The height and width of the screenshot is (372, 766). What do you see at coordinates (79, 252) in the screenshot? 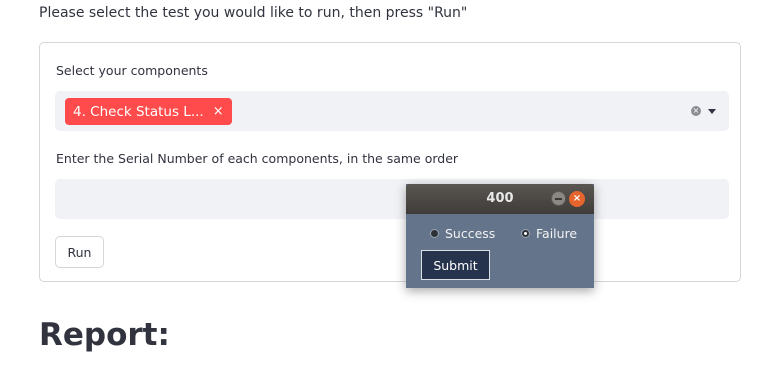
I see `run-button: Run` at bounding box center [79, 252].